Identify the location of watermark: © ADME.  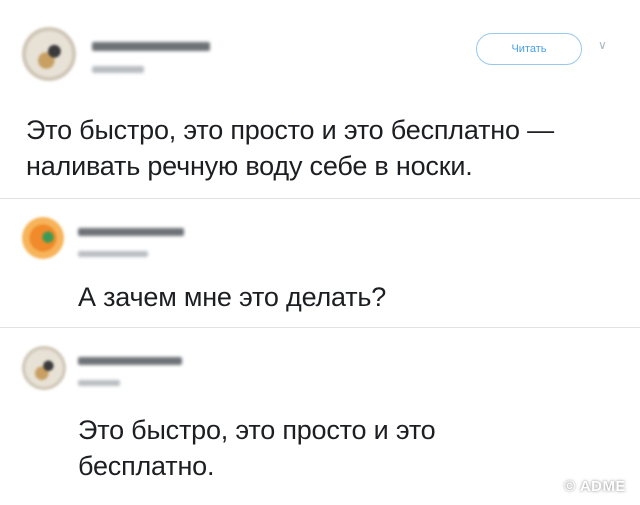
(595, 486).